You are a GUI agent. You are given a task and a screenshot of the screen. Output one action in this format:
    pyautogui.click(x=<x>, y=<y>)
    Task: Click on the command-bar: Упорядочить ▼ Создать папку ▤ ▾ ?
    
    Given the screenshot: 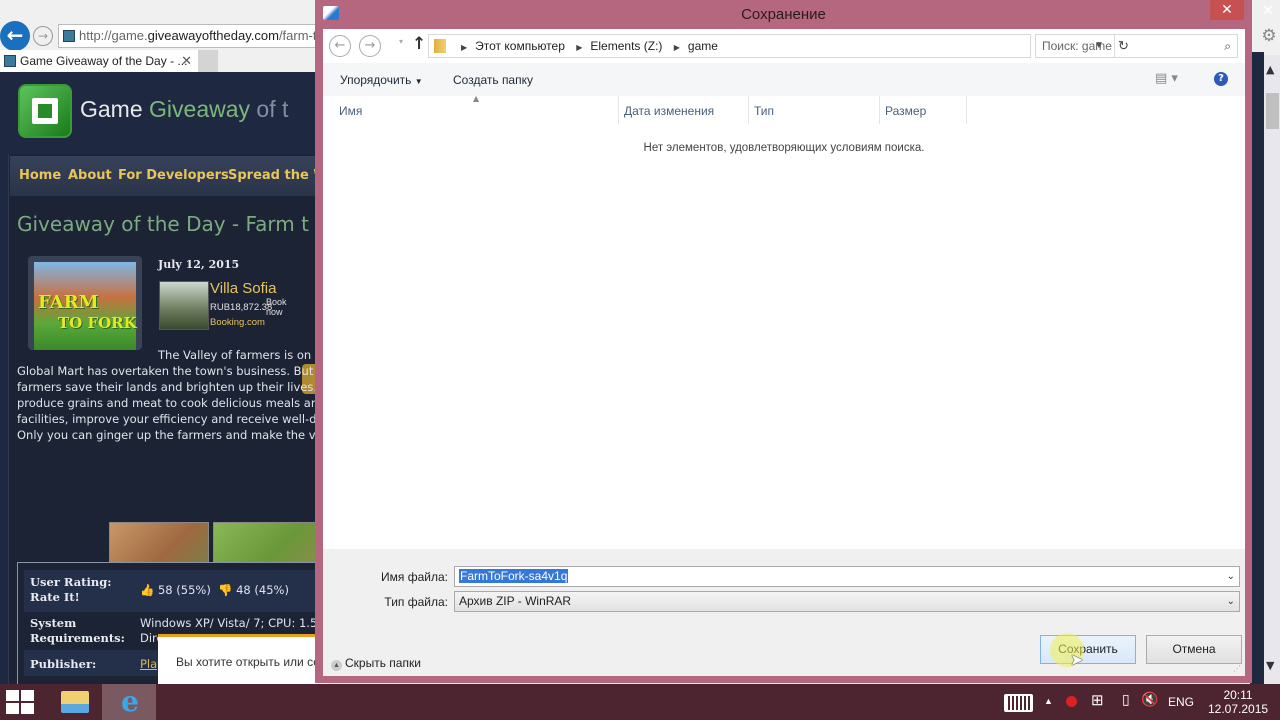 What is the action you would take?
    pyautogui.click(x=784, y=79)
    